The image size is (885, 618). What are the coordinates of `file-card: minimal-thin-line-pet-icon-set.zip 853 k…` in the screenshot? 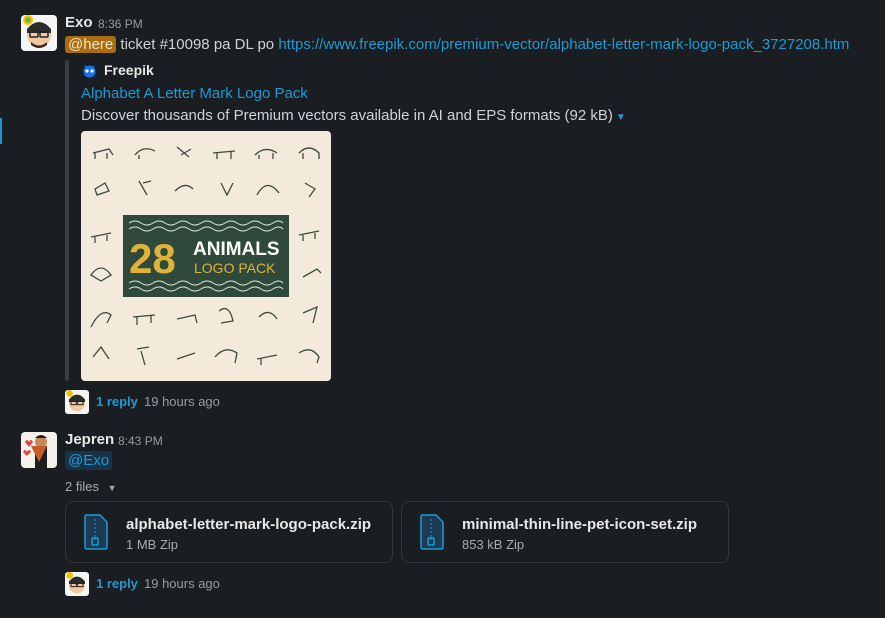 It's located at (565, 532).